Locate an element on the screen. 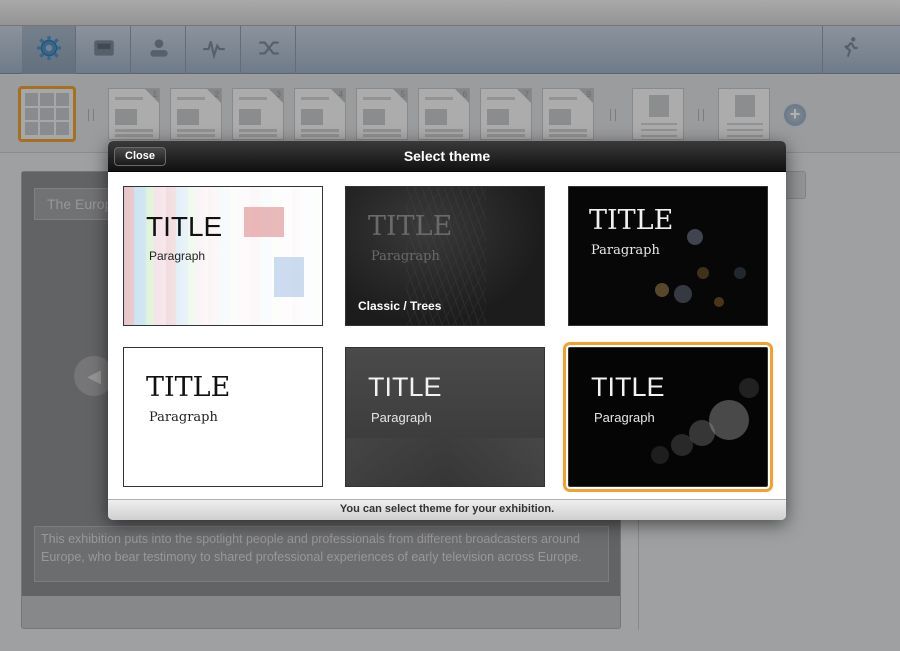 The image size is (900, 651). theme-option-selected: TITLE Paragraph is located at coordinates (668, 417).